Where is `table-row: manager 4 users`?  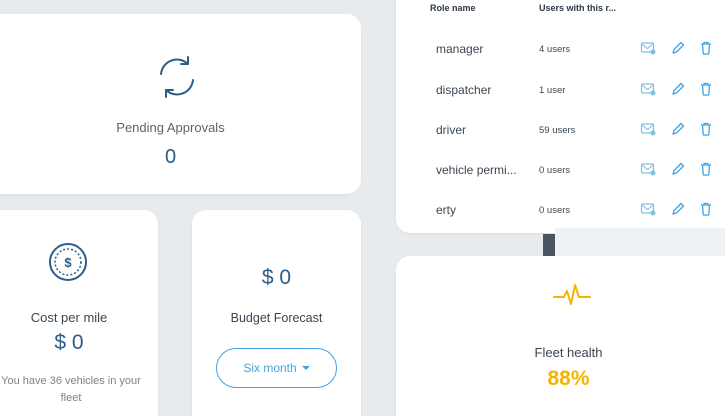
table-row: manager 4 users is located at coordinates (560, 50).